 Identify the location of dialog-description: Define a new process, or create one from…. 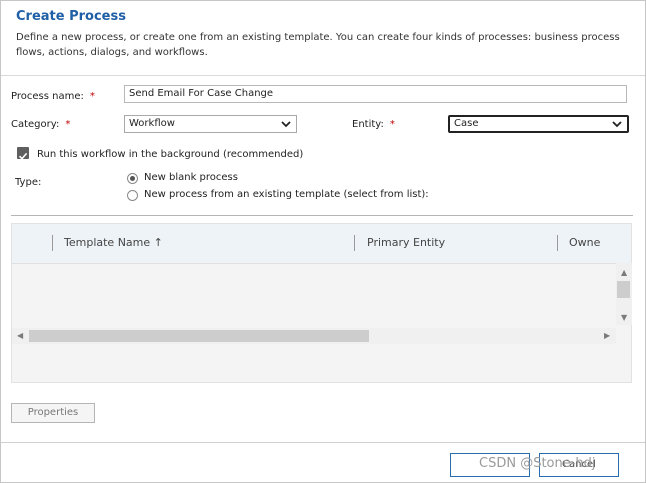
(318, 45).